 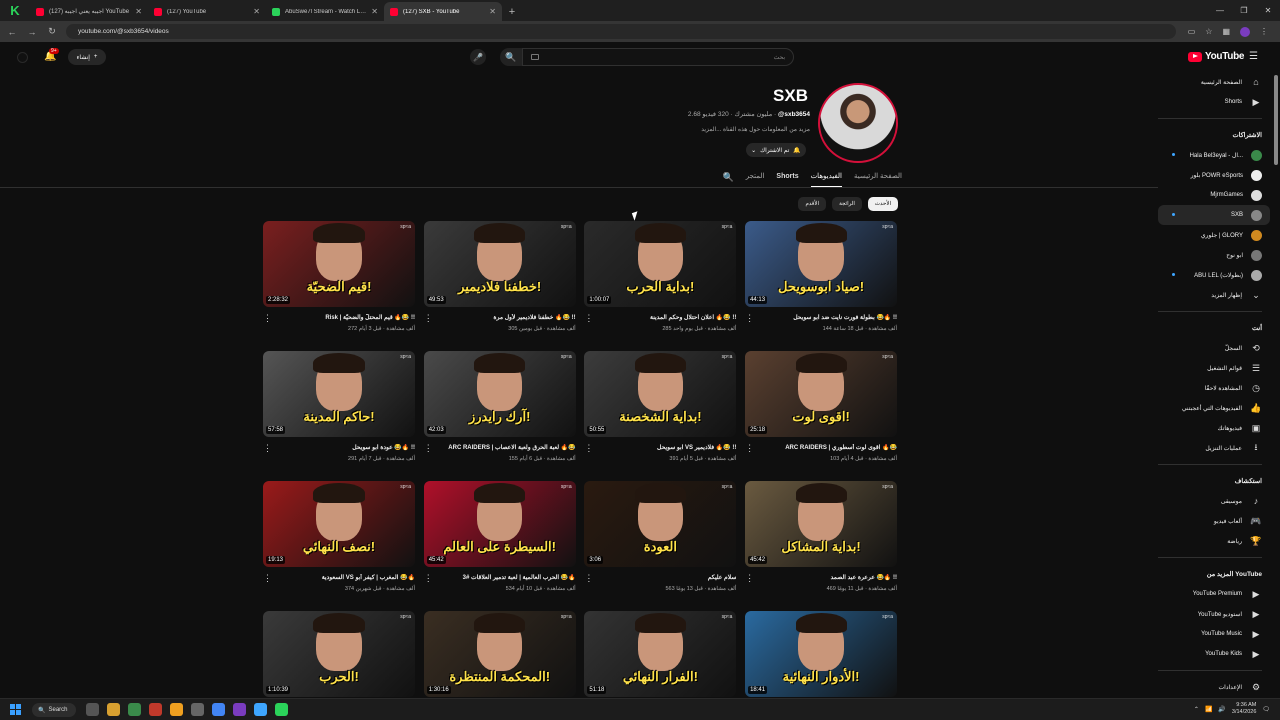 I want to click on sidebar-item: ابو نوح, so click(x=1214, y=255).